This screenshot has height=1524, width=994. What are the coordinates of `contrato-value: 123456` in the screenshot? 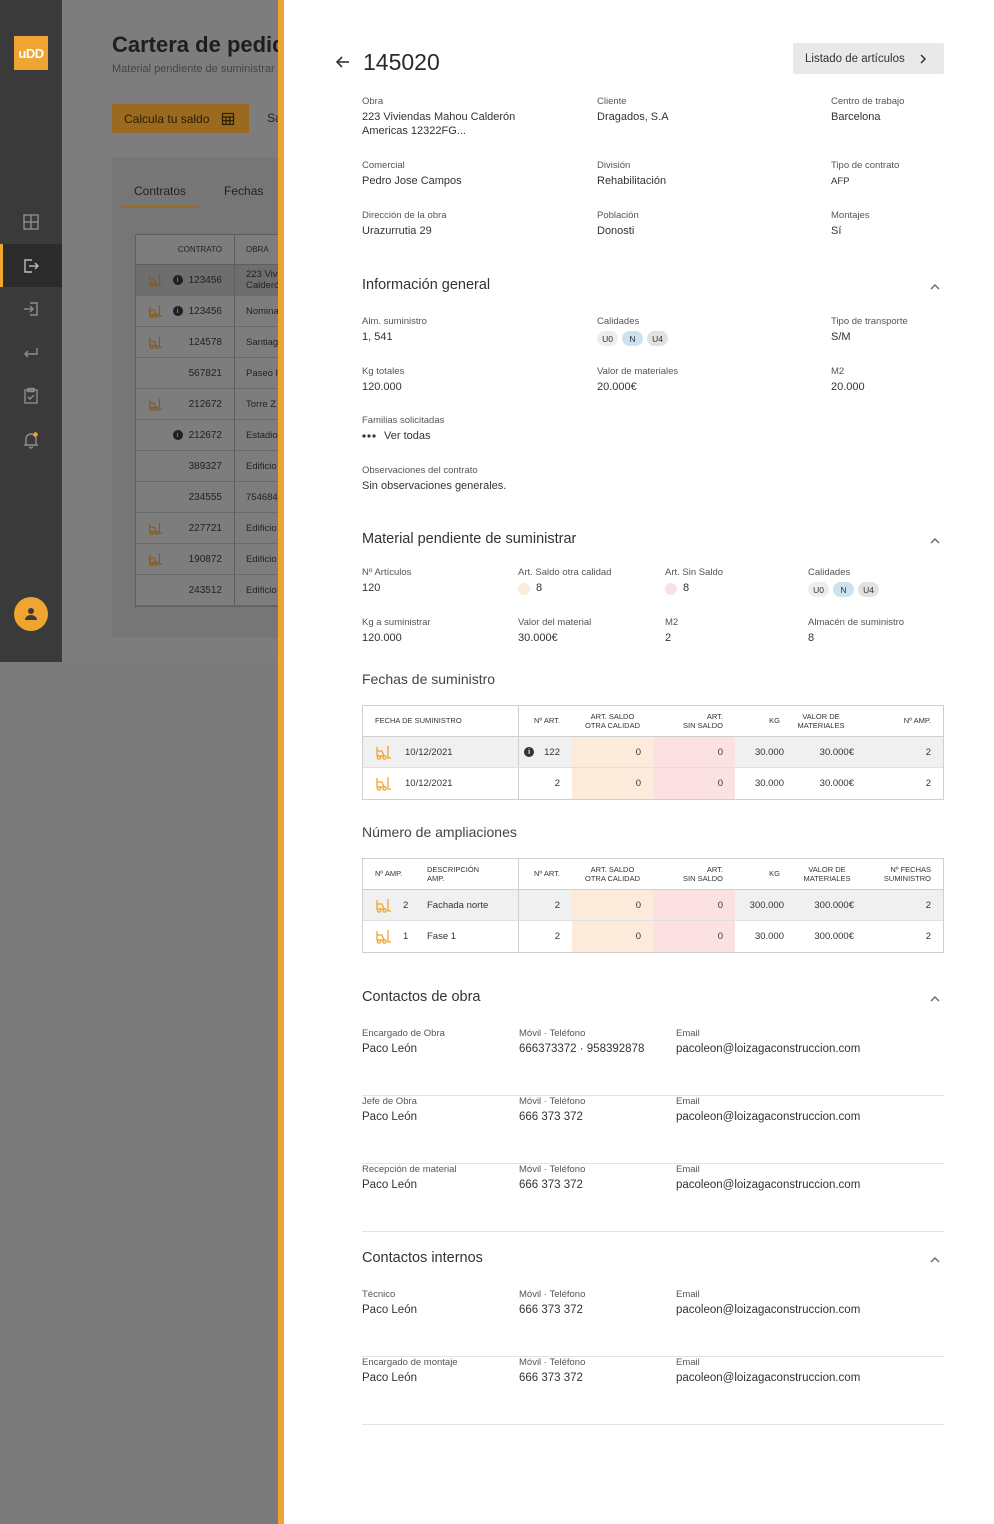 It's located at (205, 280).